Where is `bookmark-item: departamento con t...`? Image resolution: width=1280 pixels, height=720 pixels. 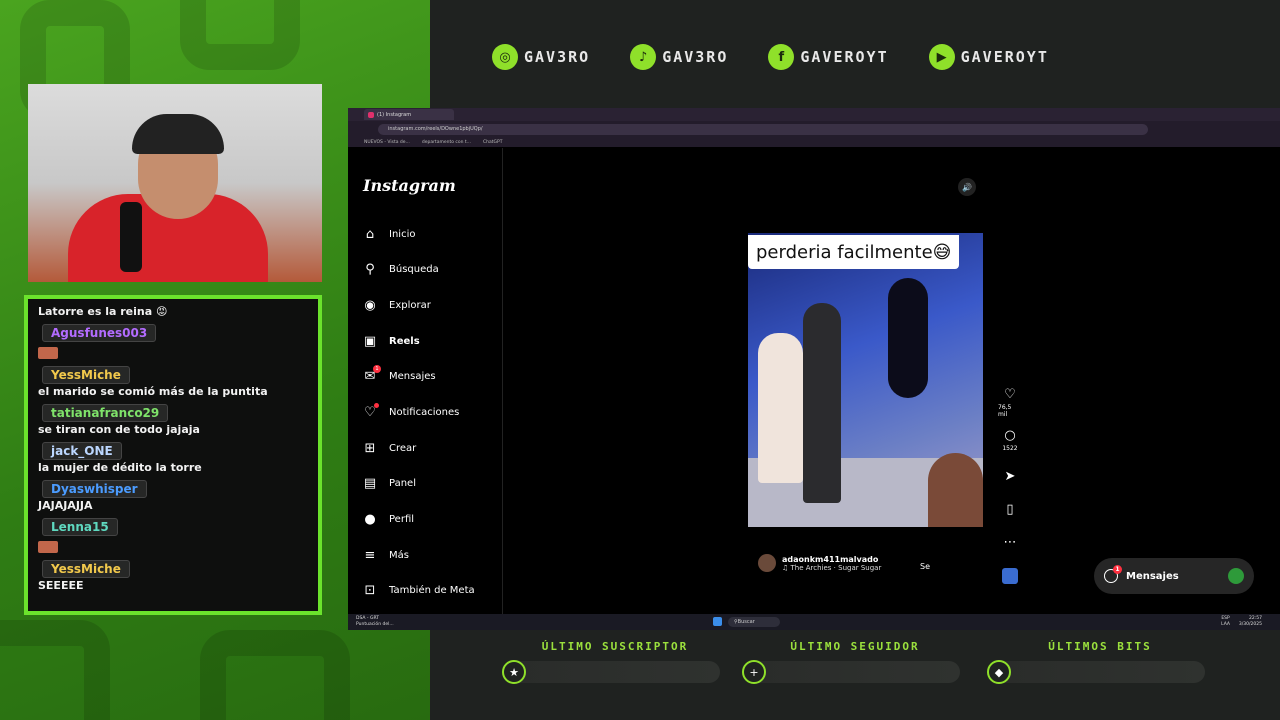 bookmark-item: departamento con t... is located at coordinates (446, 142).